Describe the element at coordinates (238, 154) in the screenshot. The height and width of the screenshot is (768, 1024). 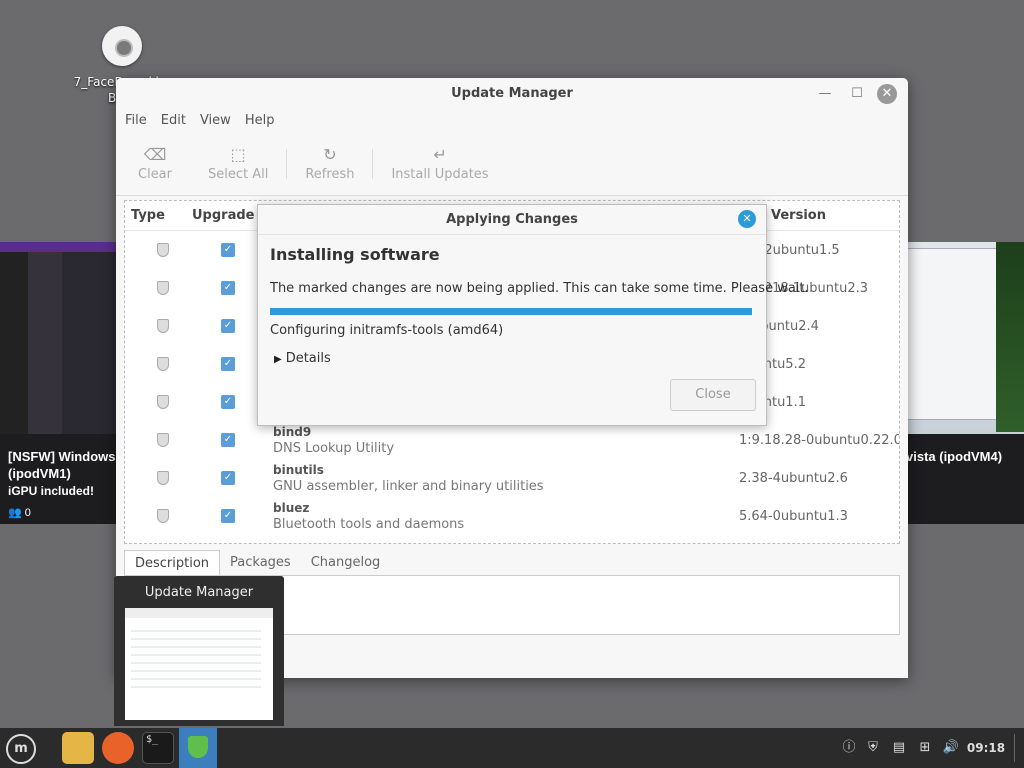
I see `select-all-icon: ⬚` at that location.